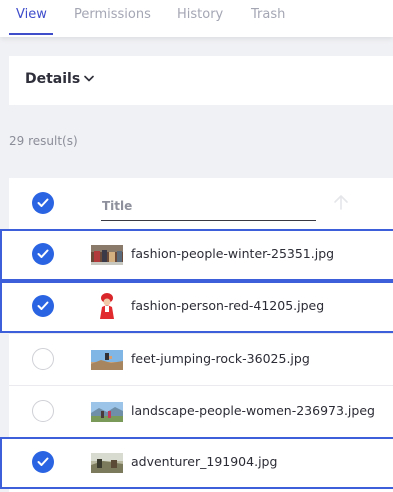  What do you see at coordinates (117, 206) in the screenshot?
I see `title-column-header: Title` at bounding box center [117, 206].